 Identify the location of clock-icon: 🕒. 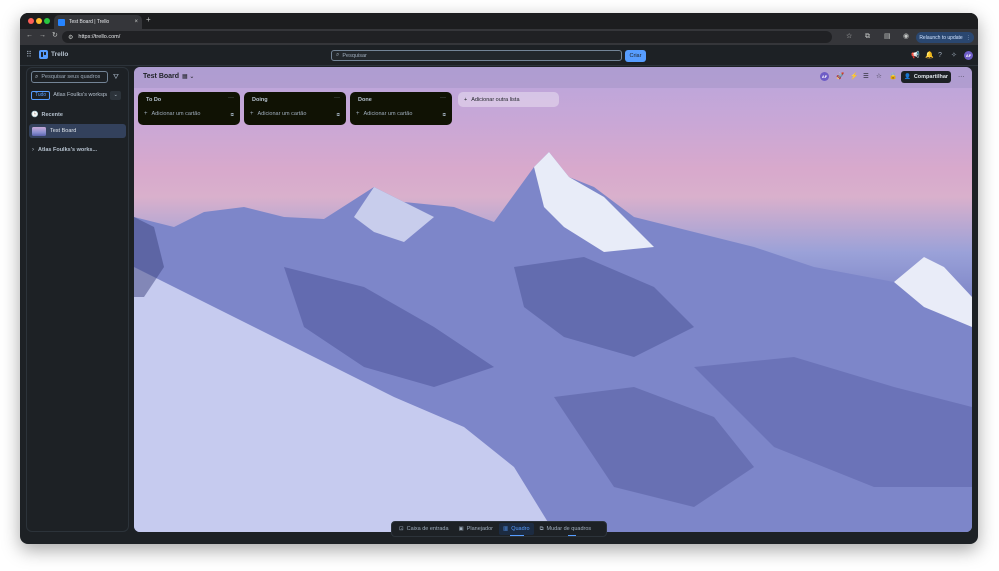
(35, 115).